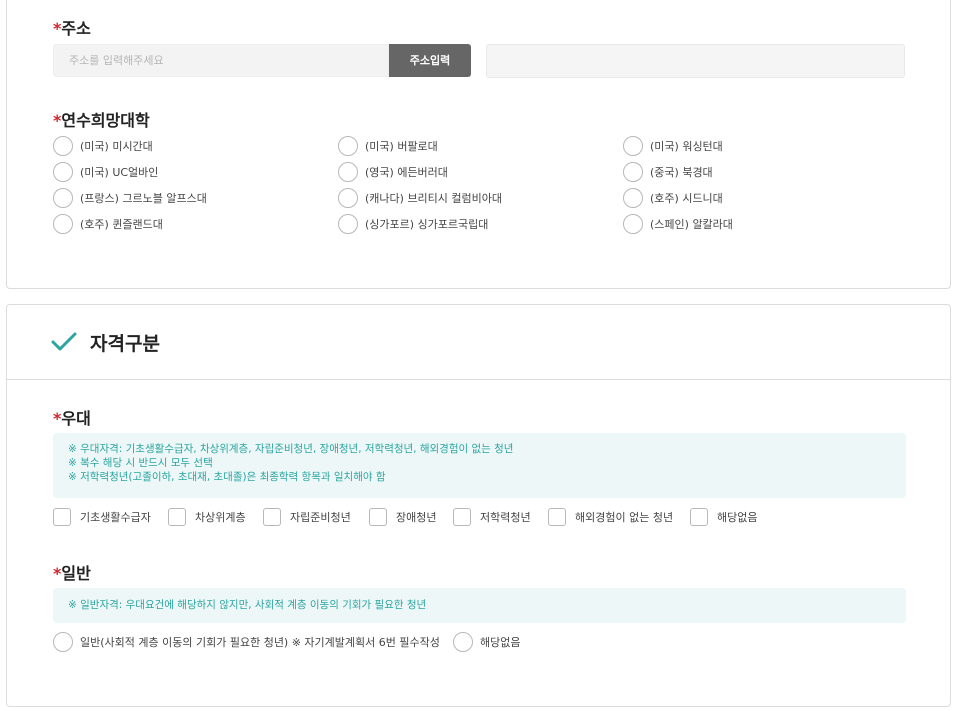 This screenshot has width=955, height=711. Describe the element at coordinates (101, 120) in the screenshot. I see `university-label: *연수희망대학` at that location.